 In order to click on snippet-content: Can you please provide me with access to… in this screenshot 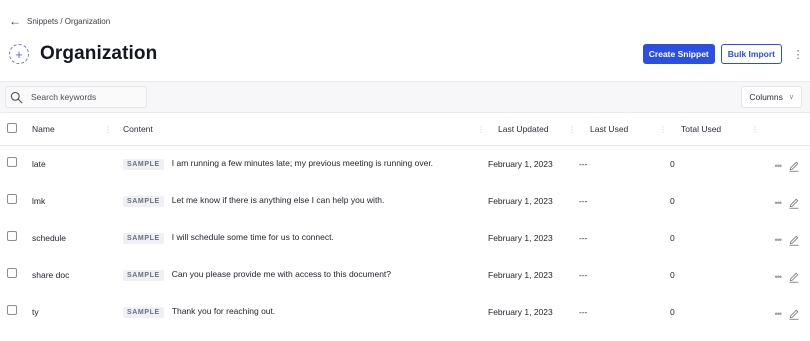, I will do `click(281, 273)`.